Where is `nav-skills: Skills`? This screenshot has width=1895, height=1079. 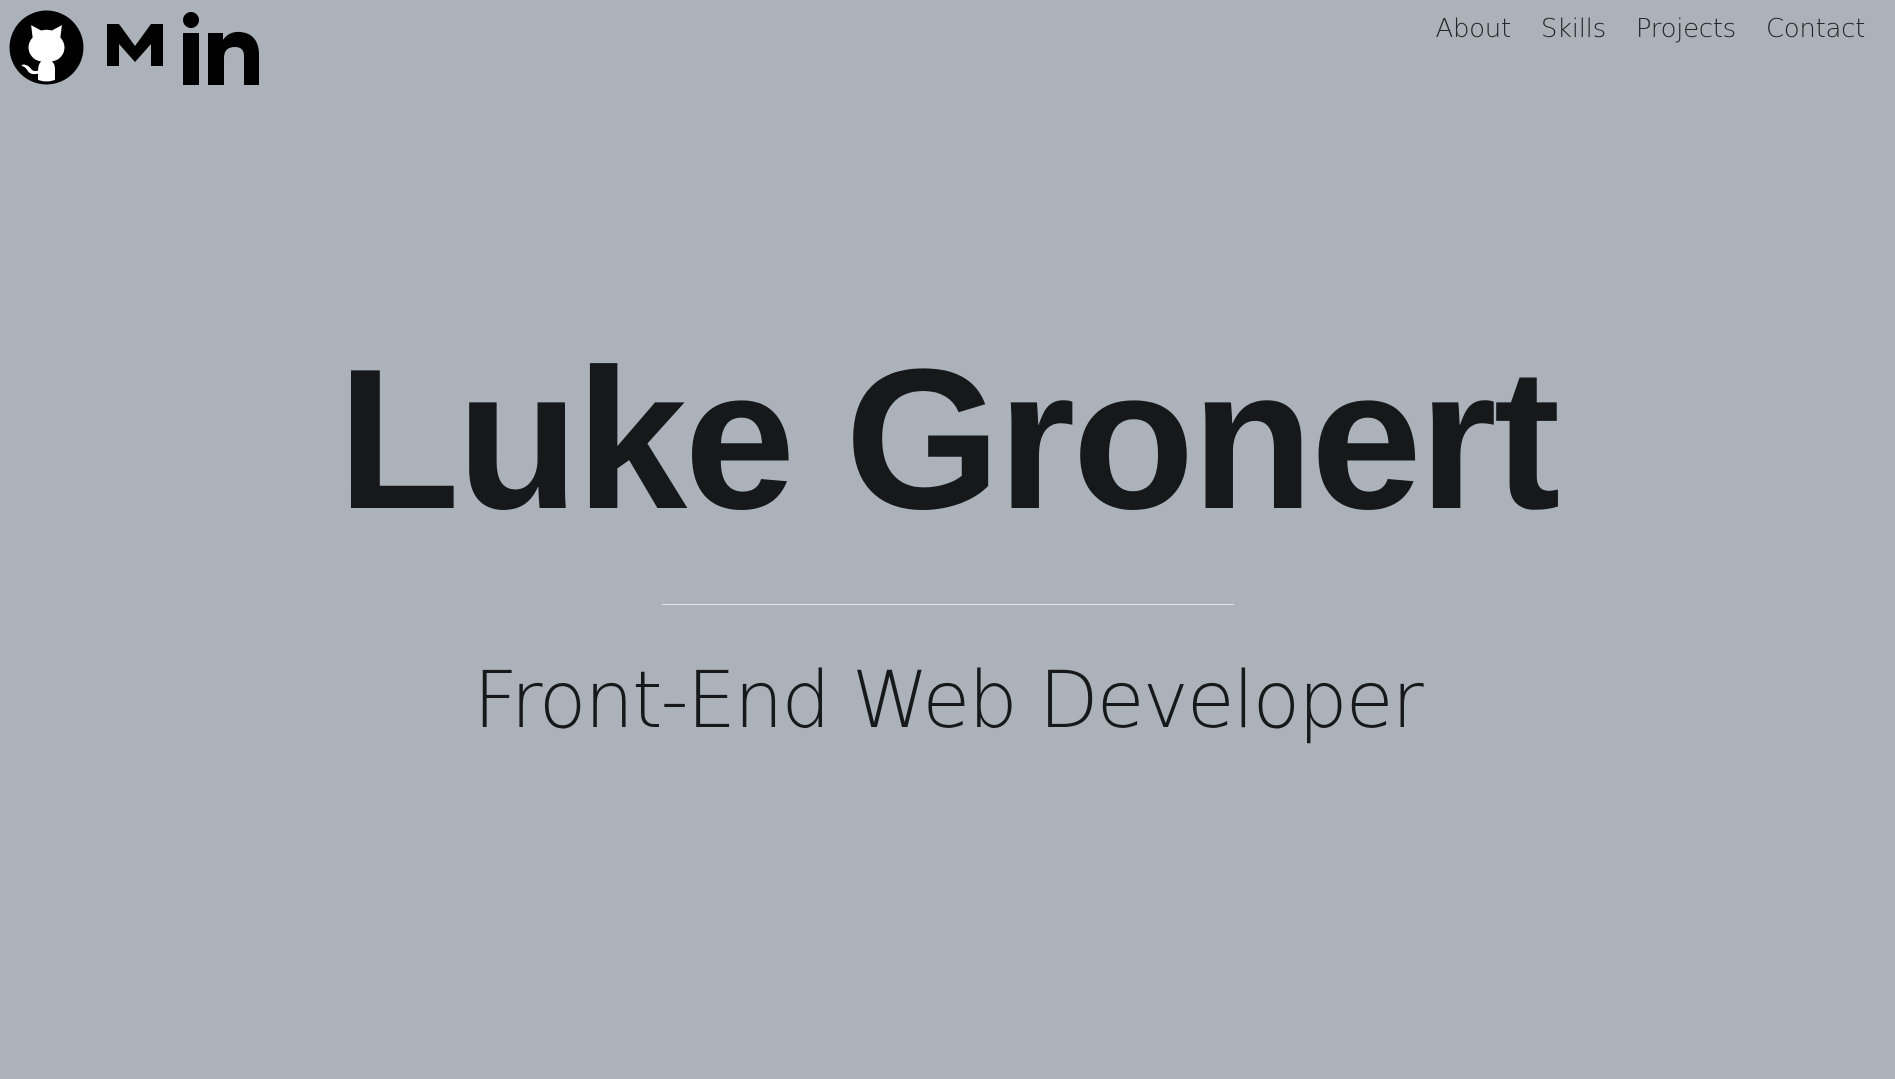
nav-skills: Skills is located at coordinates (1573, 29).